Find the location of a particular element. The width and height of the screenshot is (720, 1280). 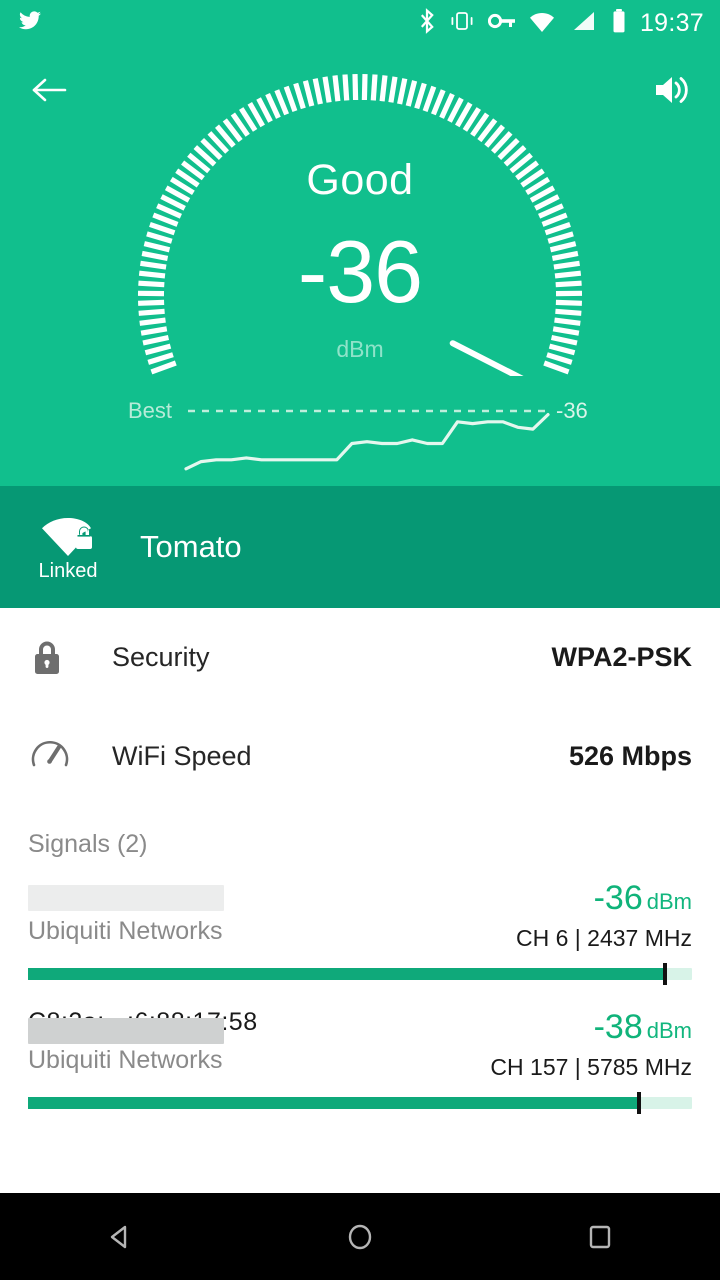

info-row-security: Security WPA2-PSK is located at coordinates (360, 657).